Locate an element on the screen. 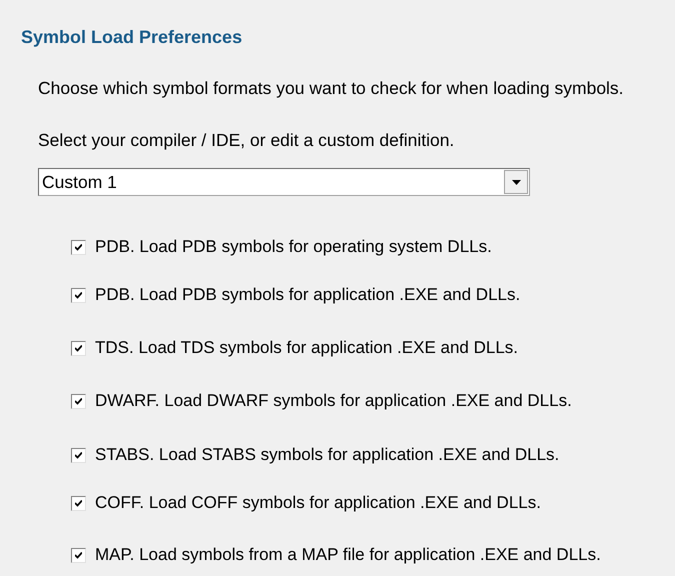  intro-text: Choose which symbol formats you want to check for when loading symbols. is located at coordinates (331, 88).